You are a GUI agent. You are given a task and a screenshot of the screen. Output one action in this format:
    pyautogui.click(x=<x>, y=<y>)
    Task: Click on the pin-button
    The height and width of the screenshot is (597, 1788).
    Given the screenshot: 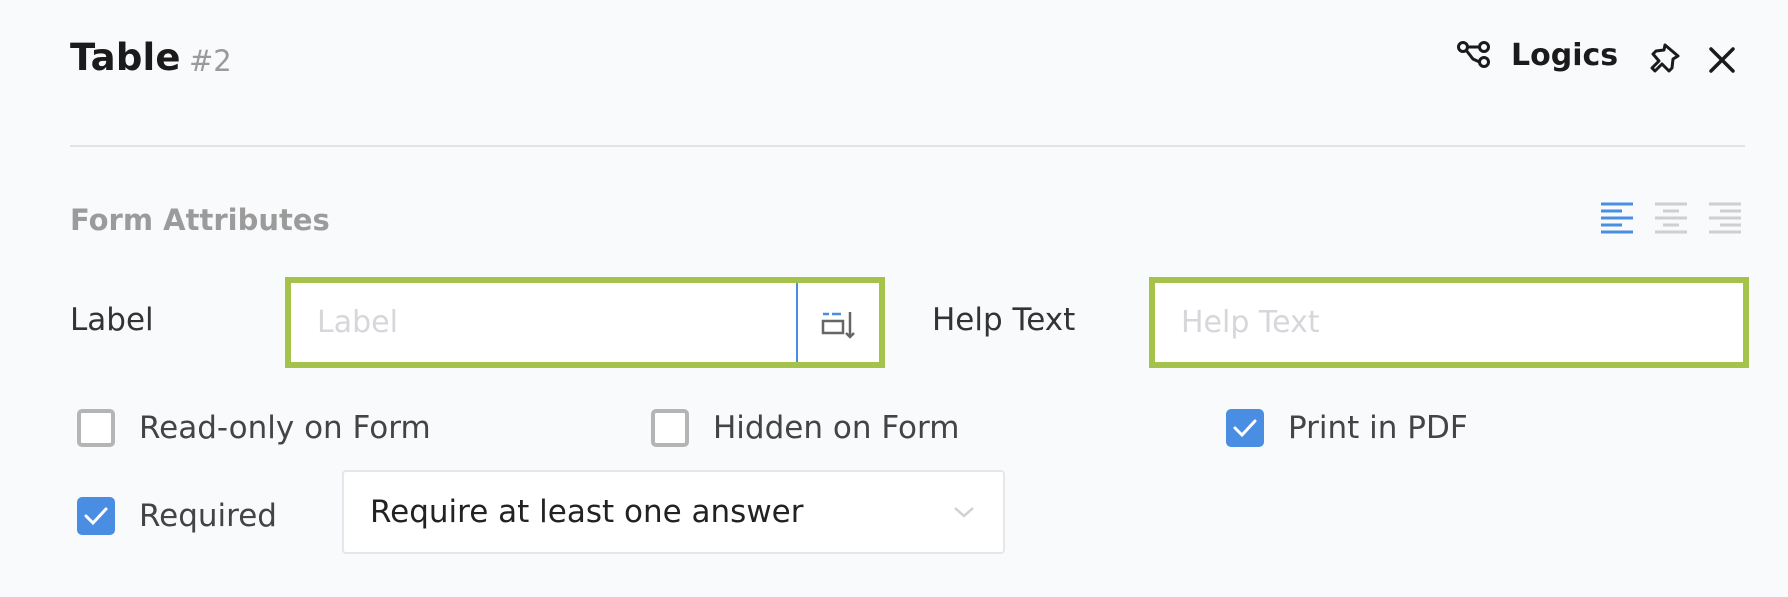 What is the action you would take?
    pyautogui.click(x=1663, y=60)
    